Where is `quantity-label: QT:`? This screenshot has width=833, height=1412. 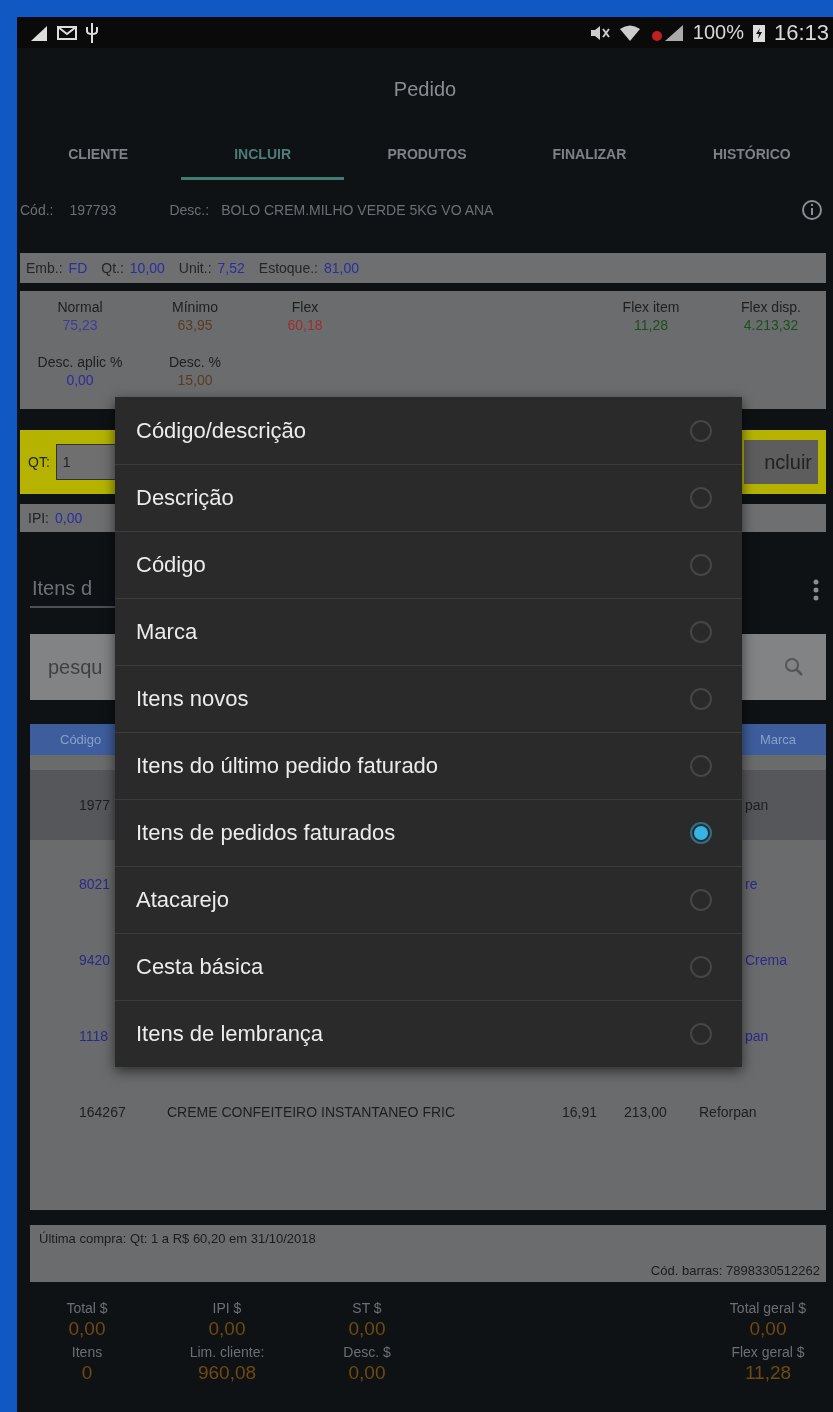 quantity-label: QT: is located at coordinates (39, 462).